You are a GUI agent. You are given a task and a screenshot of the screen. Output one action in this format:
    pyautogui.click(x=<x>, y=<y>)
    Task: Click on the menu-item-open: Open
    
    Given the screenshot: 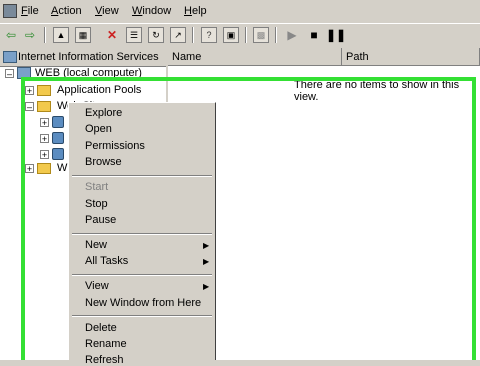 What is the action you would take?
    pyautogui.click(x=98, y=129)
    